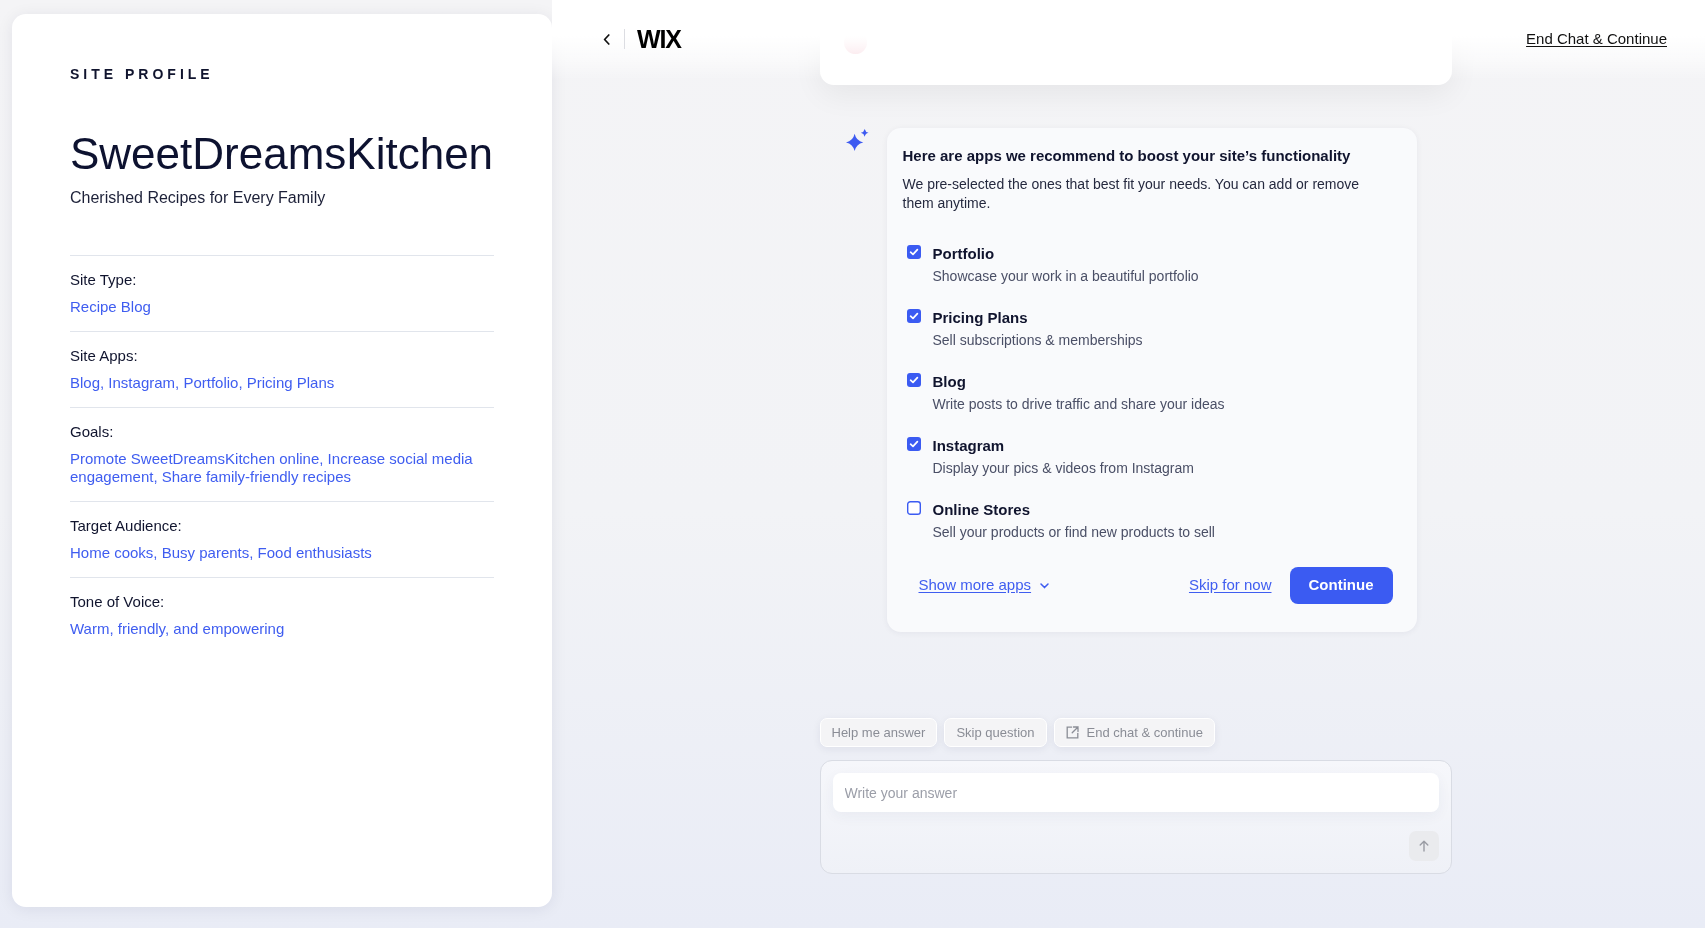  I want to click on app-description: Sell subscriptions & memberships, so click(1037, 340).